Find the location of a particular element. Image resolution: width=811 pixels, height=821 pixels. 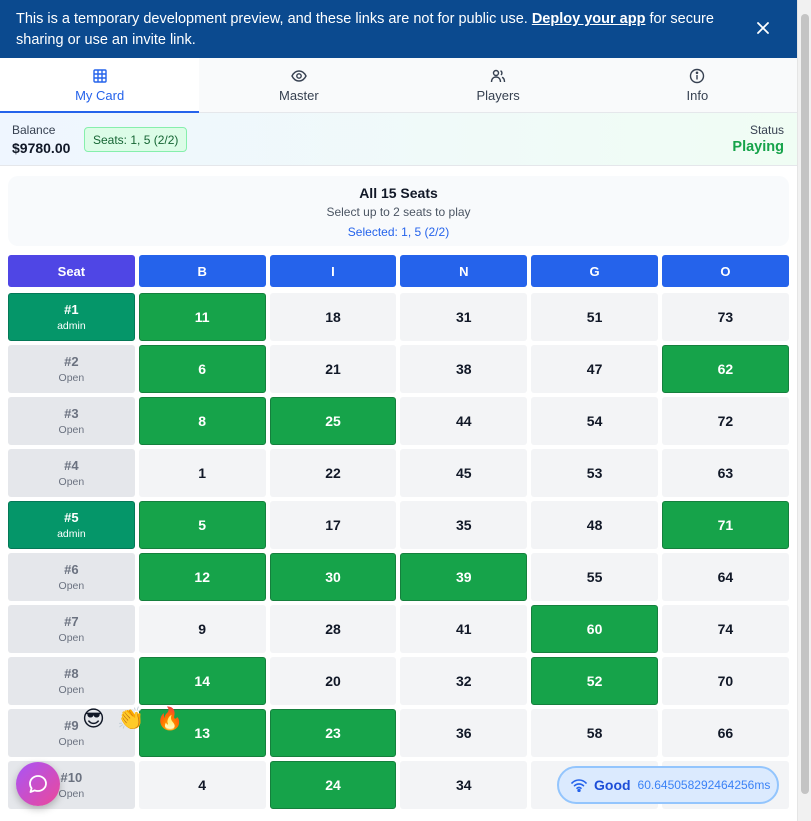

number-cell: 28 is located at coordinates (333, 629).